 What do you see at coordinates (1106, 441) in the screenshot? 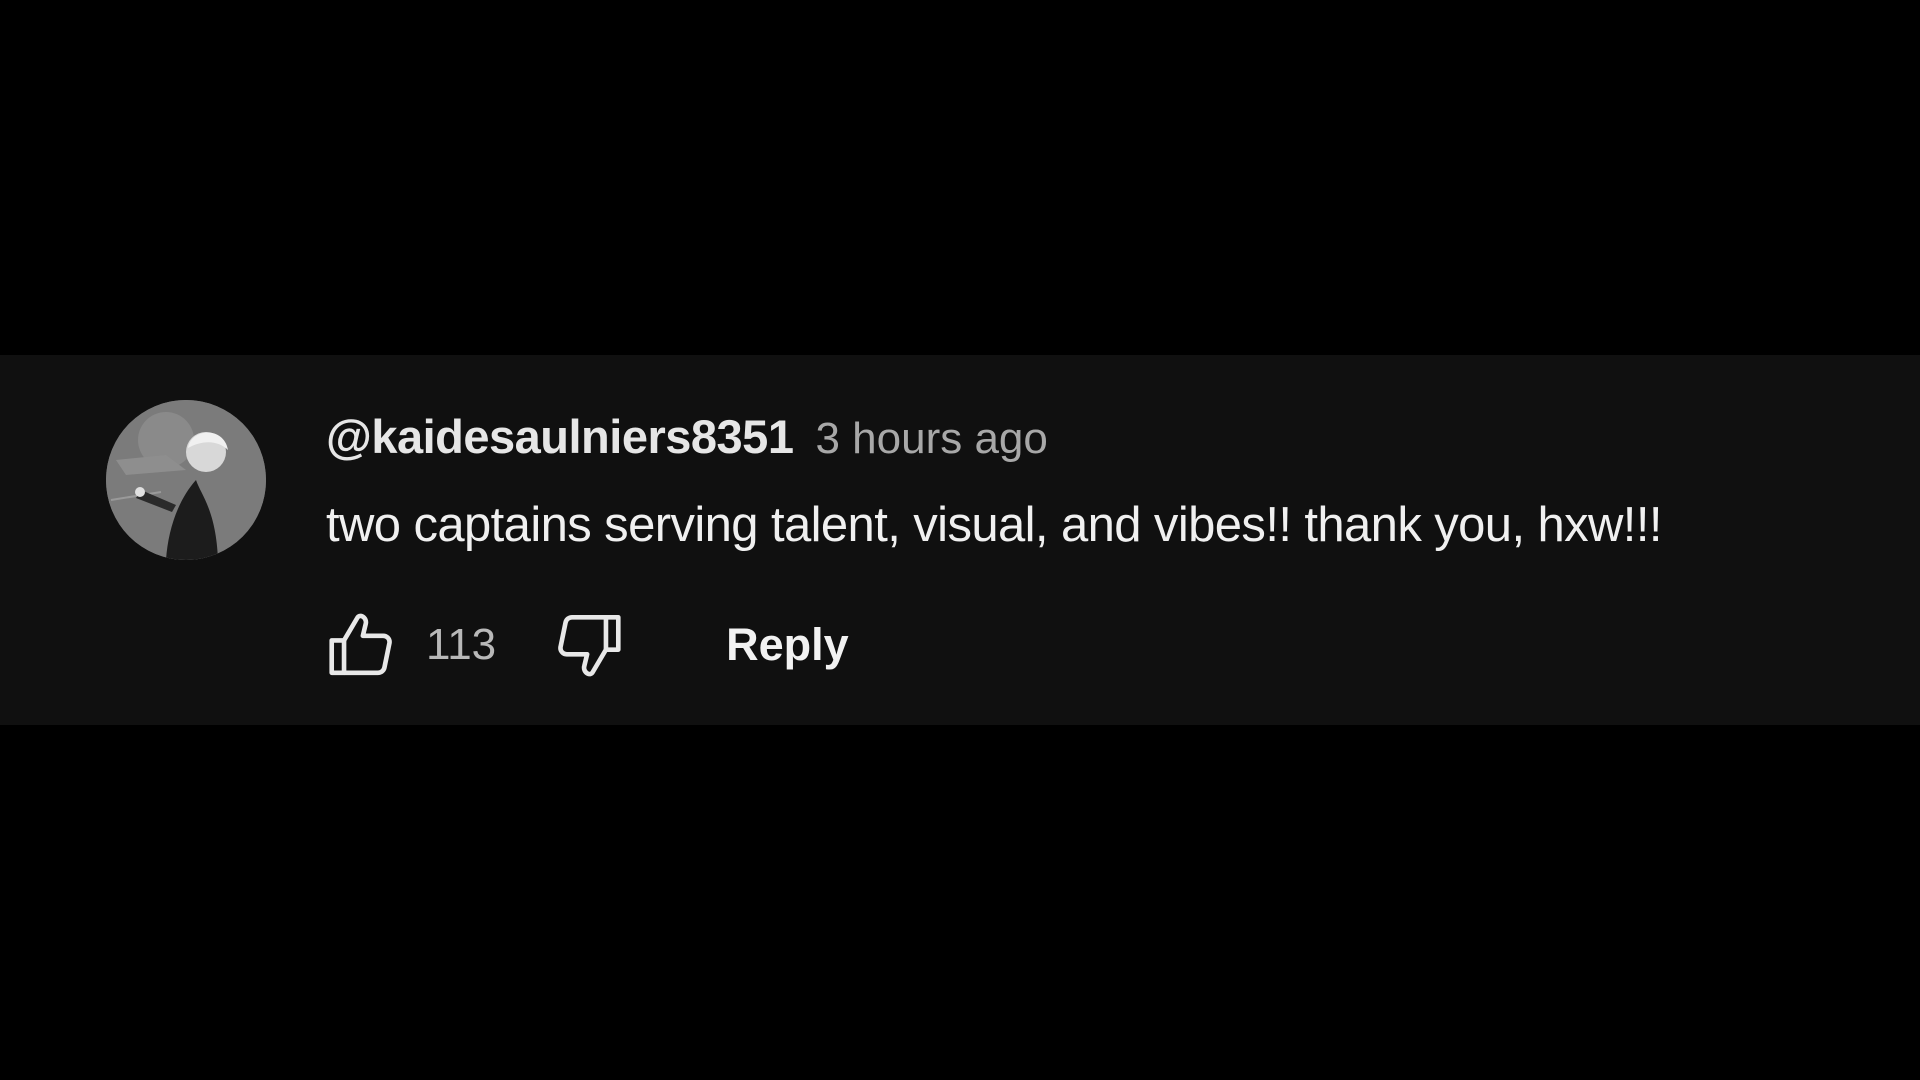
I see `comment-header: @kaidesaulniers8351 3 hours ago` at bounding box center [1106, 441].